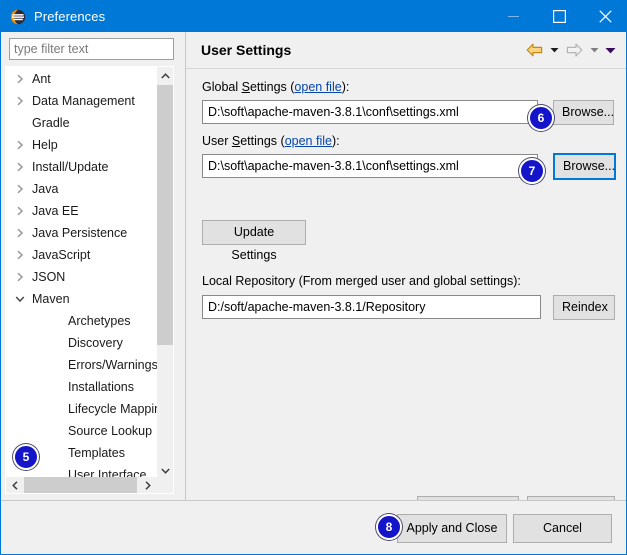  Describe the element at coordinates (110, 430) in the screenshot. I see `sidebar-item-label: Source Lookup` at that location.